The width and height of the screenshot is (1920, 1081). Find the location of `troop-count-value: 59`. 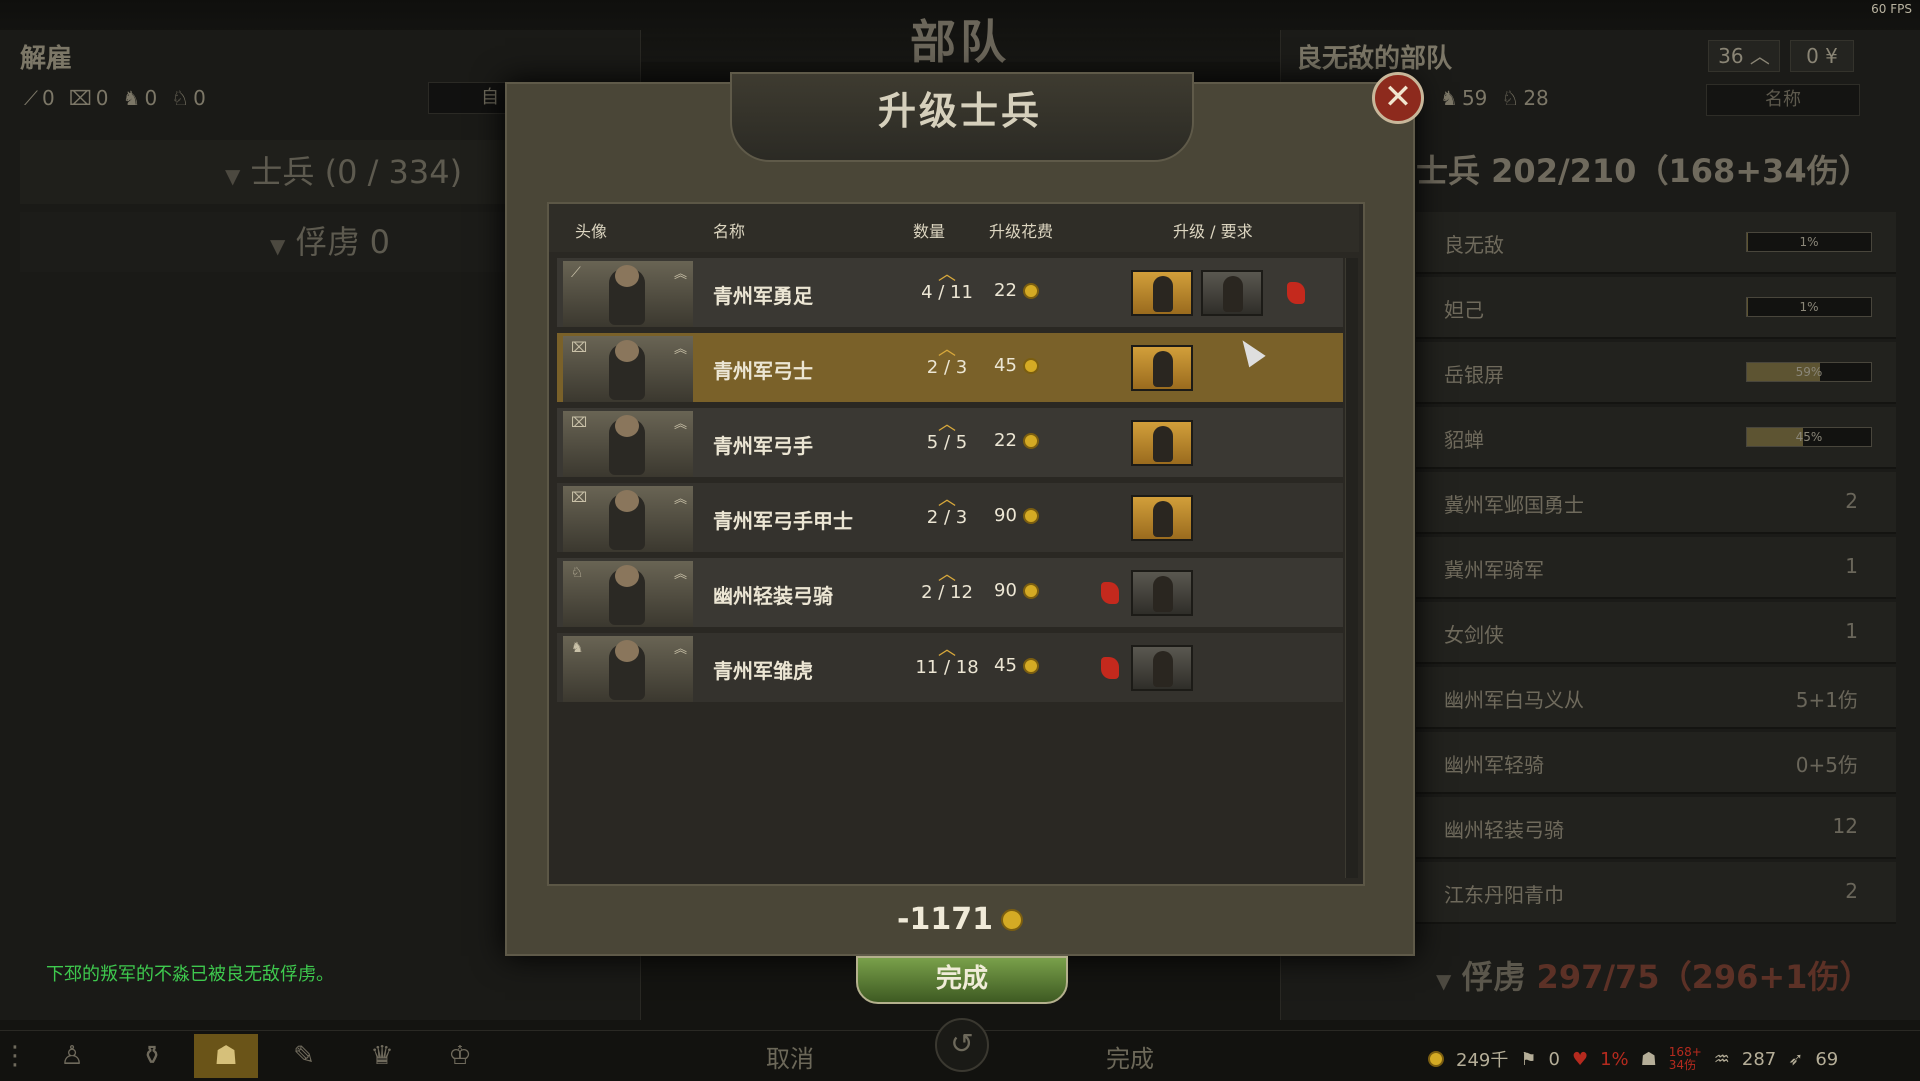

troop-count-value: 59 is located at coordinates (1474, 98).